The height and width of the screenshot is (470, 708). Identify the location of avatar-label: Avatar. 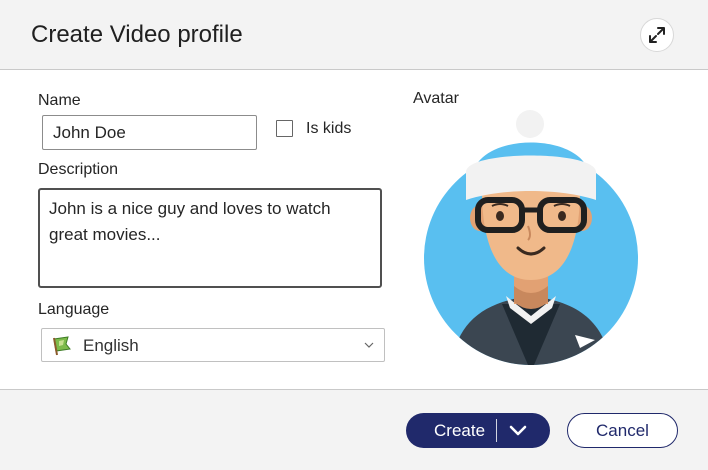
(436, 98).